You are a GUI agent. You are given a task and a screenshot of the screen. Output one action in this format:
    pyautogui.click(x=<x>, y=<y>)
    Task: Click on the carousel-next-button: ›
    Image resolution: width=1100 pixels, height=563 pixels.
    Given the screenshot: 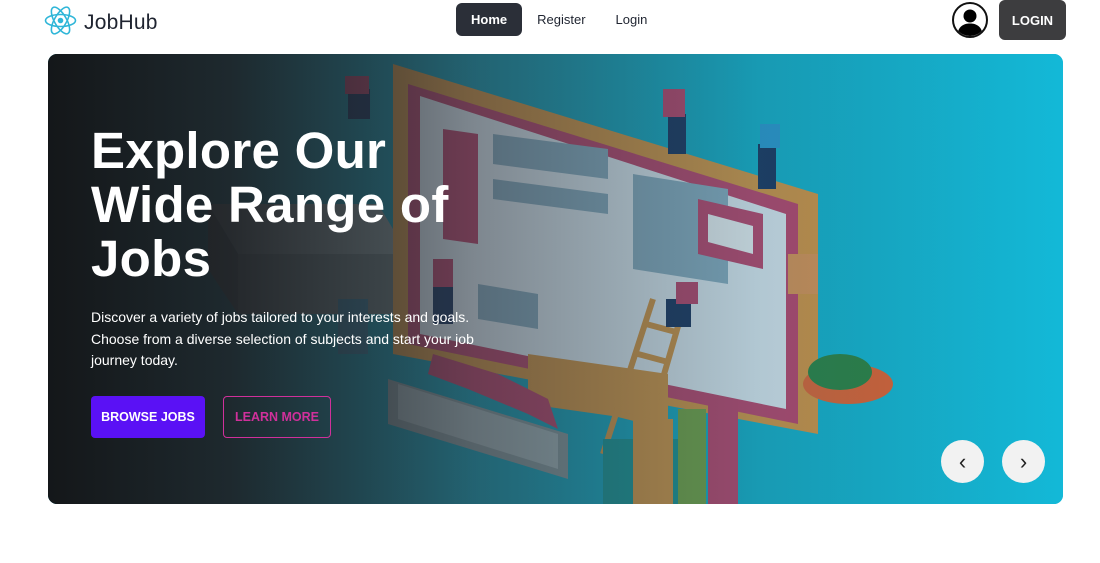 What is the action you would take?
    pyautogui.click(x=1023, y=461)
    